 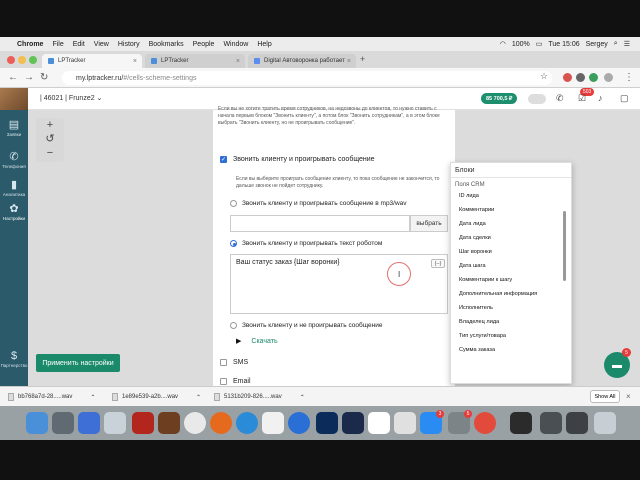 What do you see at coordinates (89, 423) in the screenshot?
I see `safari-app` at bounding box center [89, 423].